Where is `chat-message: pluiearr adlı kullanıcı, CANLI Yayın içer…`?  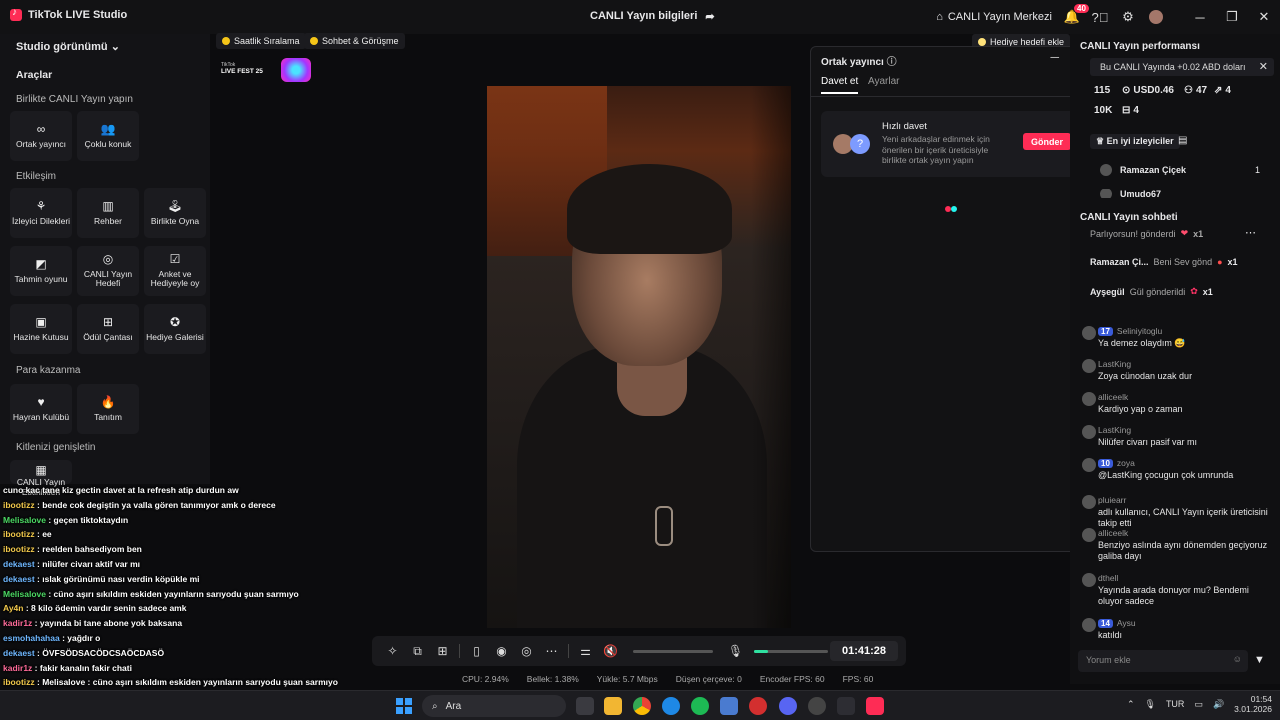
chat-message: pluiearr adlı kullanıcı, CANLI Yayın içer… is located at coordinates (1185, 512).